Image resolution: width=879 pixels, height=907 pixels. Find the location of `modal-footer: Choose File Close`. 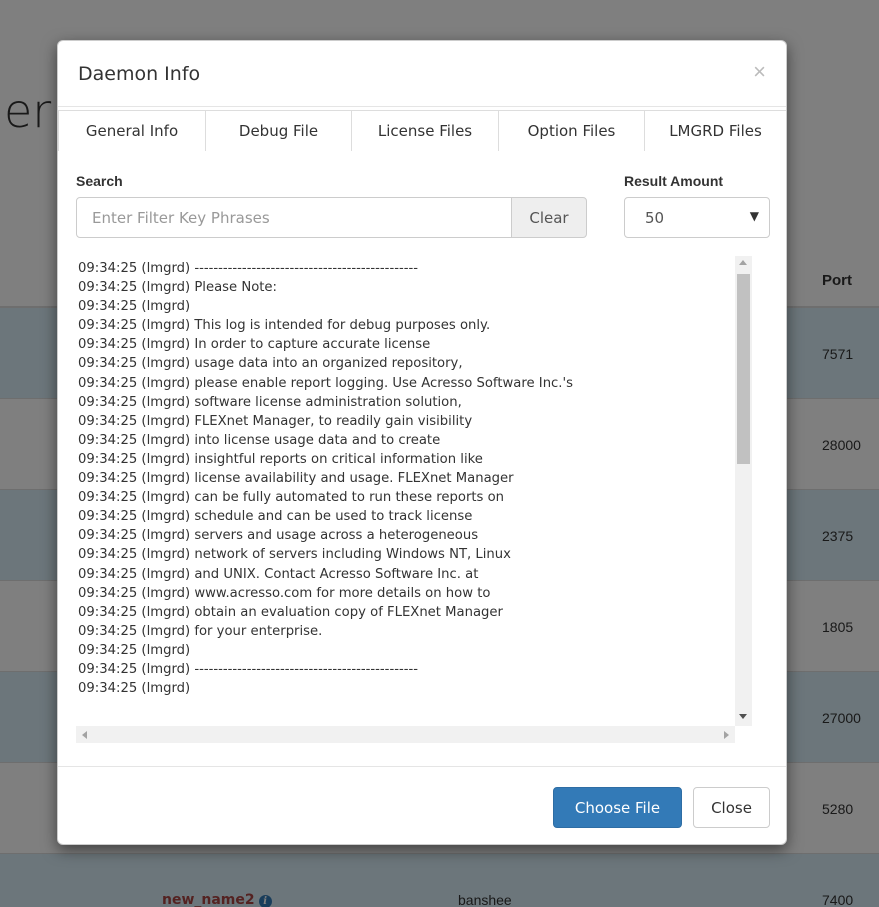

modal-footer: Choose File Close is located at coordinates (422, 805).